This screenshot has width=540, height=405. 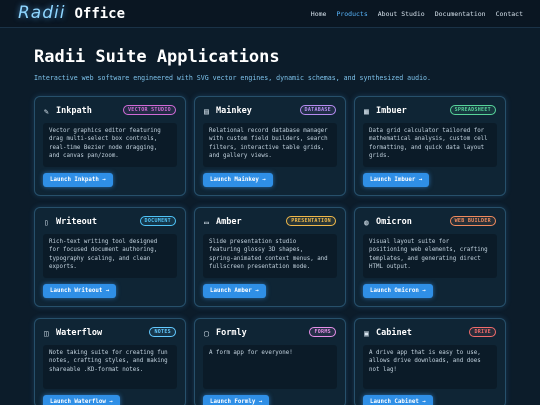 What do you see at coordinates (206, 333) in the screenshot?
I see `form-icon: ▢` at bounding box center [206, 333].